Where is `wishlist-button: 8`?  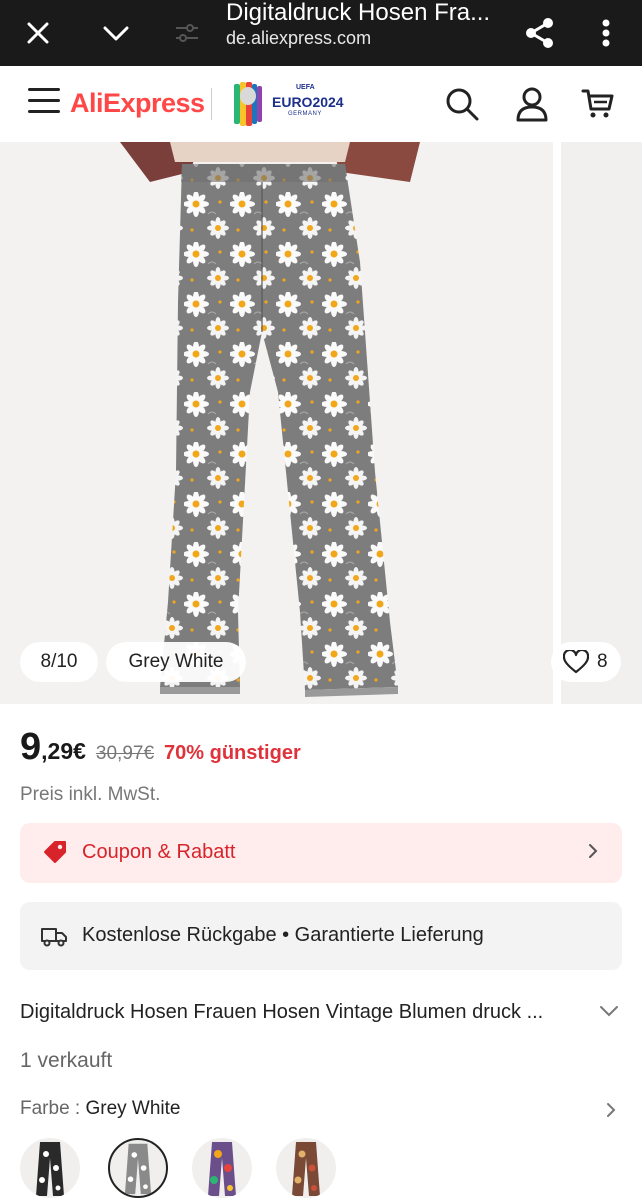 wishlist-button: 8 is located at coordinates (586, 662).